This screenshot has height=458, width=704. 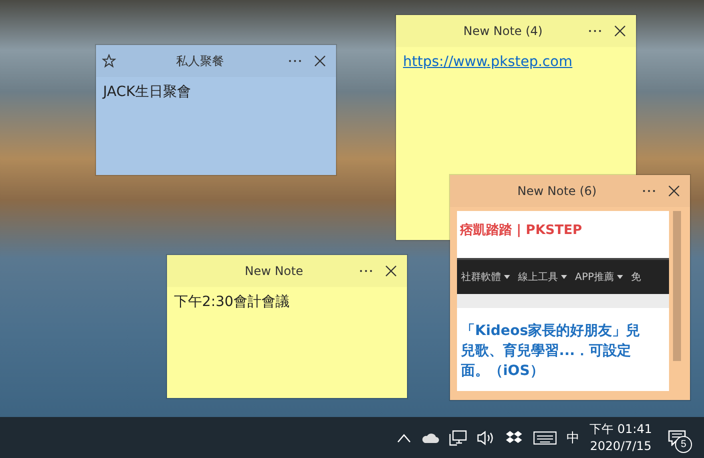 I want to click on network-icon, so click(x=457, y=438).